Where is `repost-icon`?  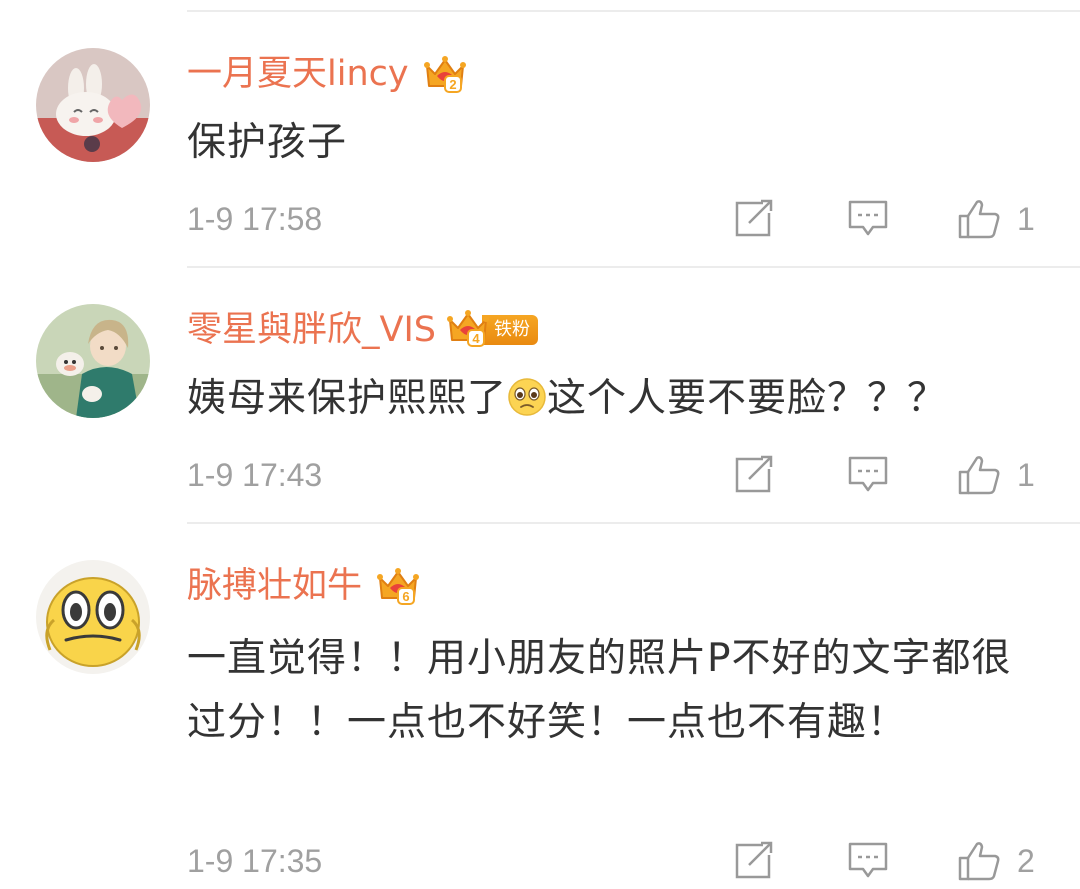 repost-icon is located at coordinates (754, 860).